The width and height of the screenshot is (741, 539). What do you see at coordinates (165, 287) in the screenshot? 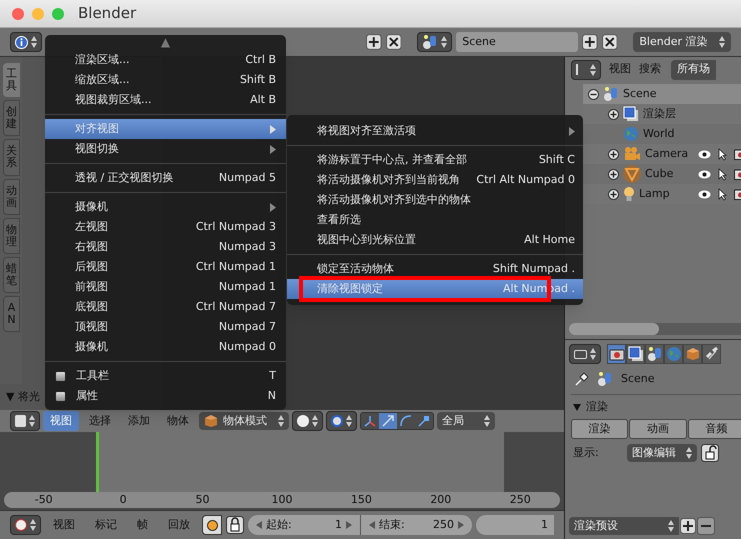
I see `menu-item: 前视图 Numpad 1` at bounding box center [165, 287].